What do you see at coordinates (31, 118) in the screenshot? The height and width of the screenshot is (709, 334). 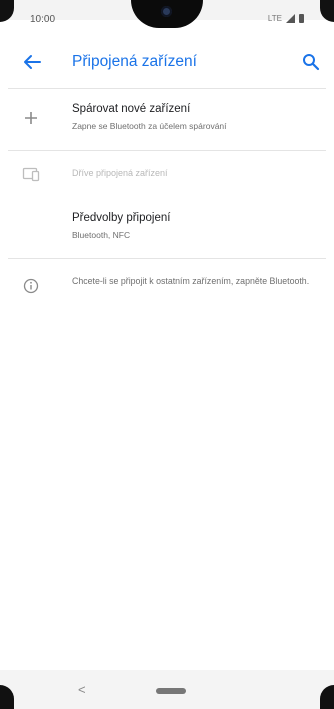 I see `plus-icon` at bounding box center [31, 118].